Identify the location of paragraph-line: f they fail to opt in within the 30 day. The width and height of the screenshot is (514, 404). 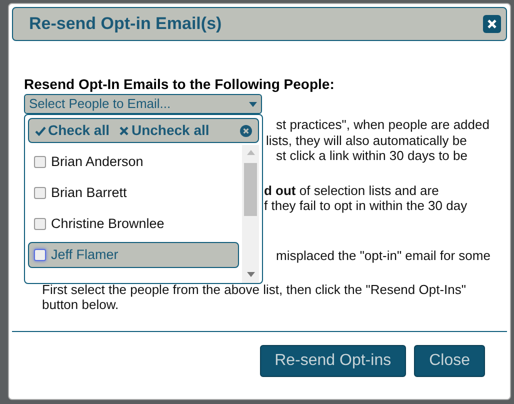
(366, 206).